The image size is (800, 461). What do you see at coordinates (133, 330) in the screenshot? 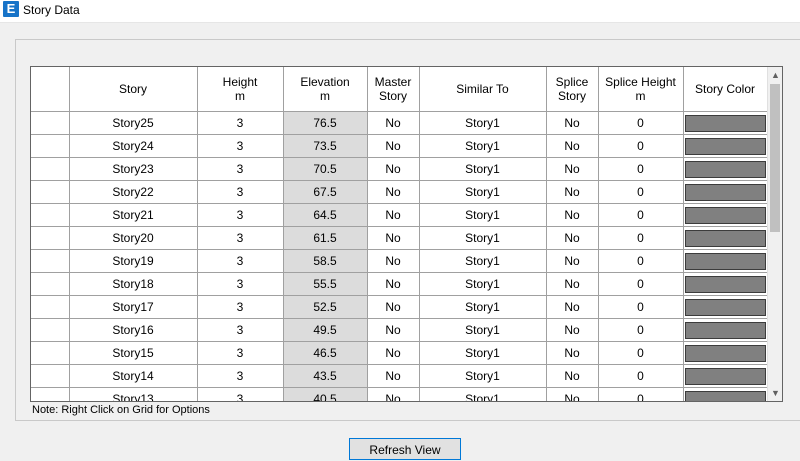
I see `story-cell: Story16` at bounding box center [133, 330].